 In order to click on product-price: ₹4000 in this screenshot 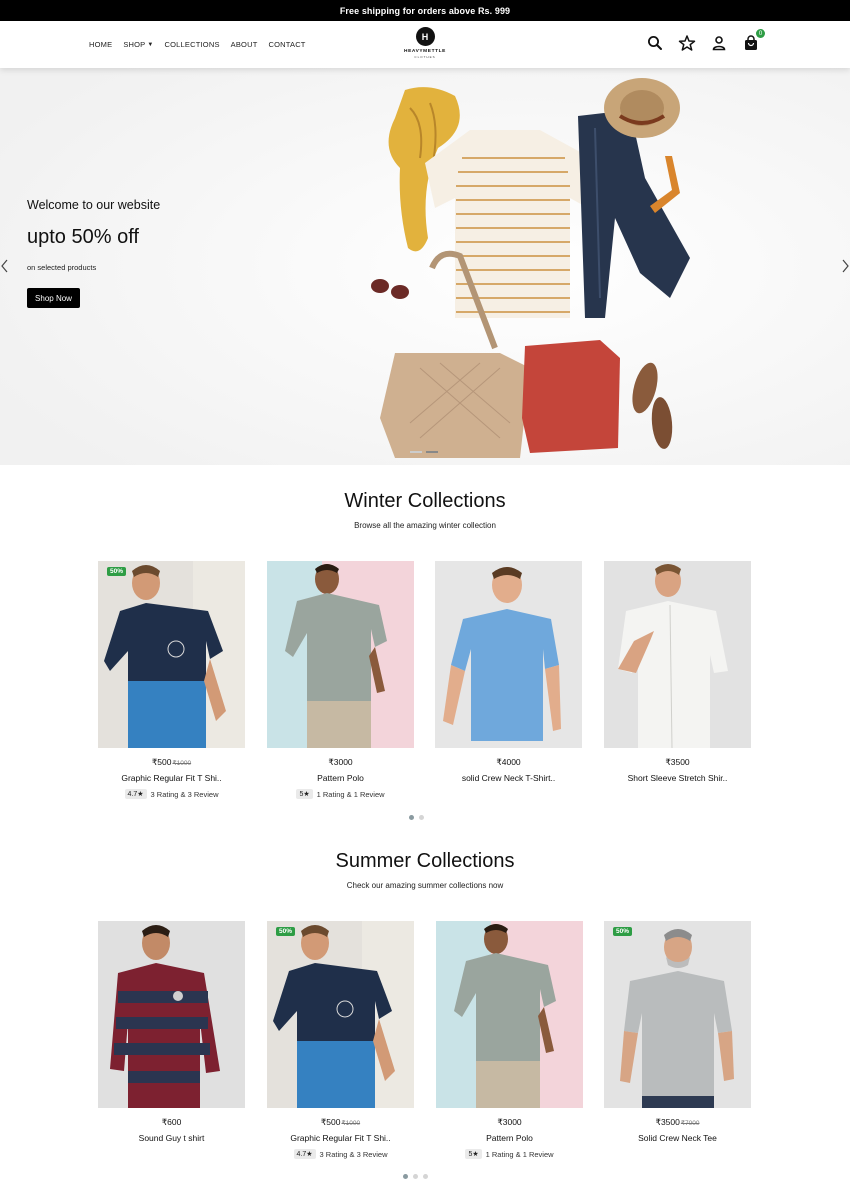, I will do `click(508, 762)`.